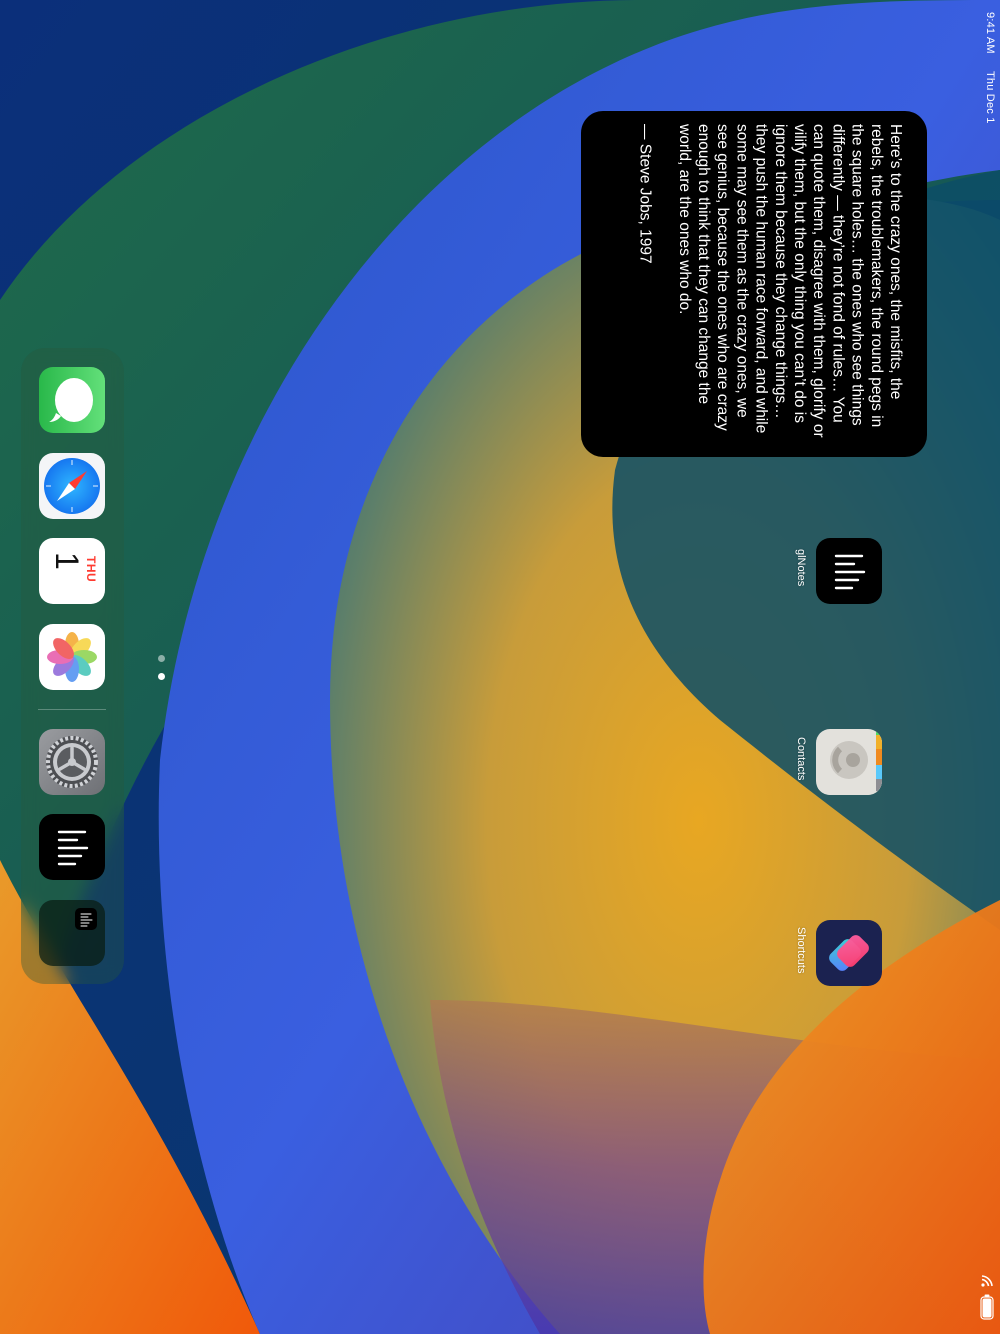 This screenshot has height=1334, width=1000. What do you see at coordinates (86, 919) in the screenshot?
I see `app-library-icon` at bounding box center [86, 919].